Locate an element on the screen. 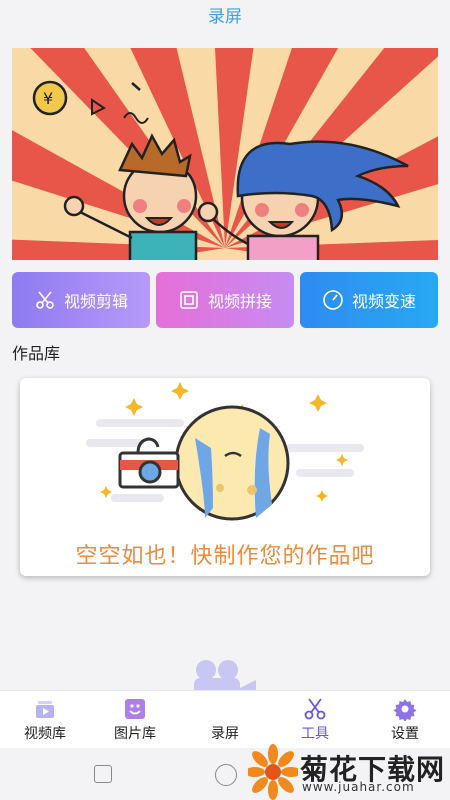  speedometer-icon is located at coordinates (333, 300).